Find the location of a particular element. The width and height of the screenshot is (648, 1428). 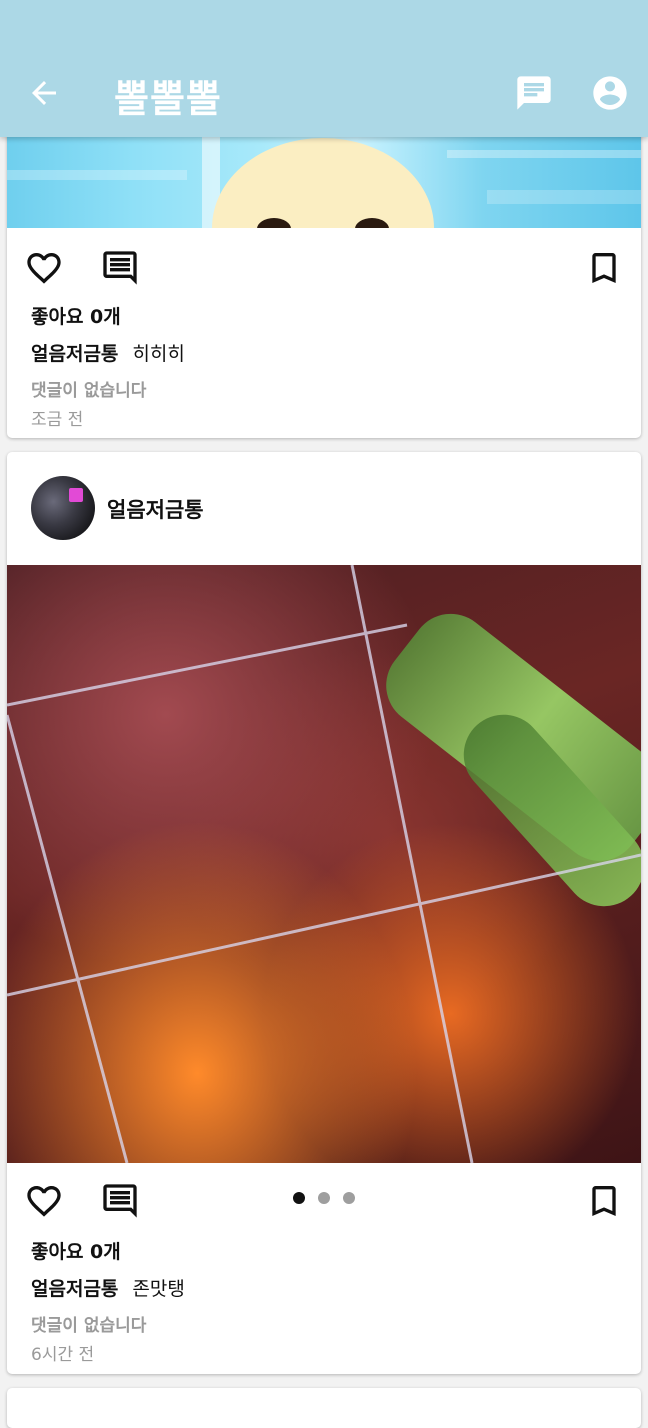

arrow-back-icon is located at coordinates (44, 93).